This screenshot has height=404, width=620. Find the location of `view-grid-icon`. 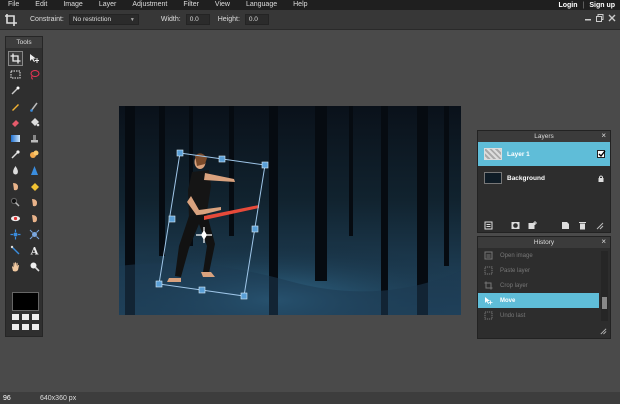

view-grid-icon is located at coordinates (25, 323).